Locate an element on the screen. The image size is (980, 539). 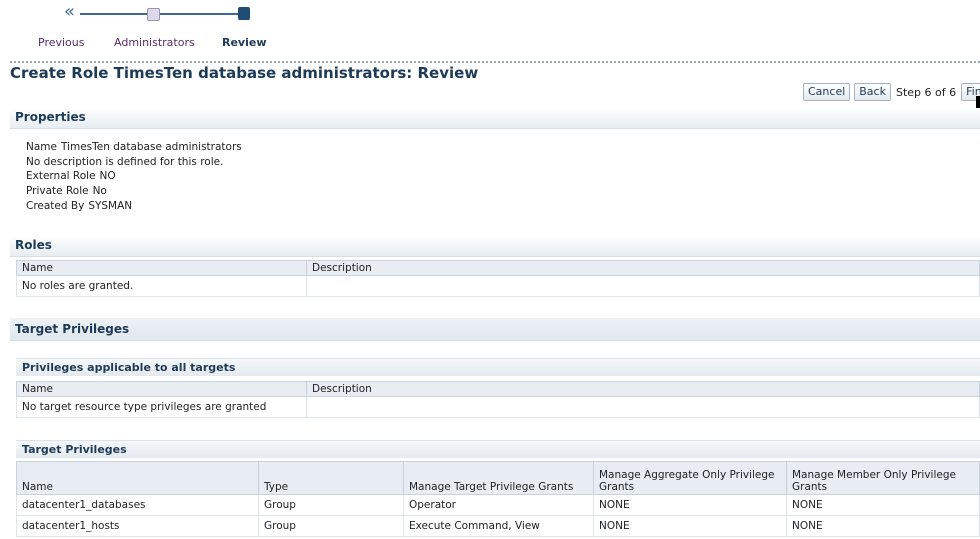
step-indicator: Step 6 of 6 is located at coordinates (926, 92).